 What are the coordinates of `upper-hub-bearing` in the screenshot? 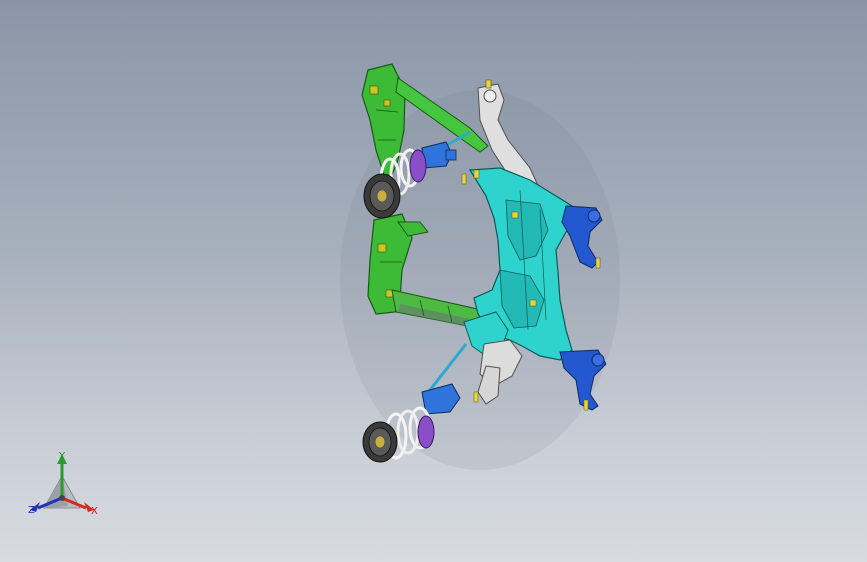 It's located at (382, 196).